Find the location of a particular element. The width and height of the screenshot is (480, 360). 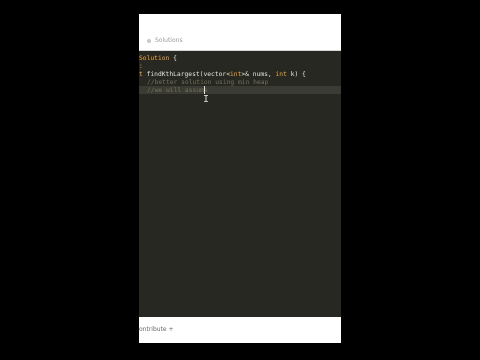

function-signature: findKthLargest(vector< is located at coordinates (186, 74).